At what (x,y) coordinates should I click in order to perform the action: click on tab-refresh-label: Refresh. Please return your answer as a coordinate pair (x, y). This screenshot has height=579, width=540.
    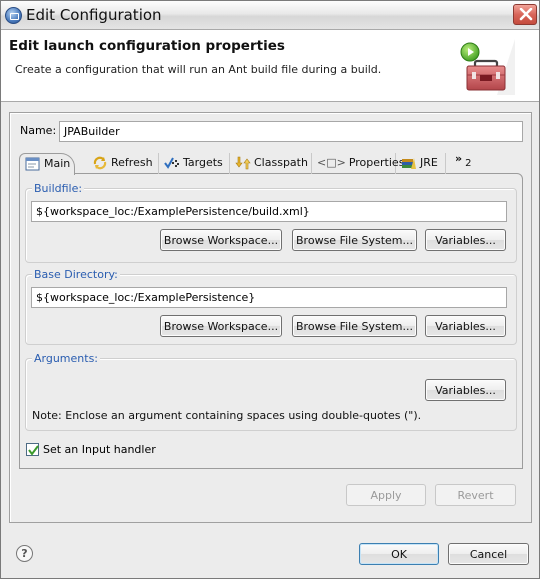
    Looking at the image, I should click on (132, 162).